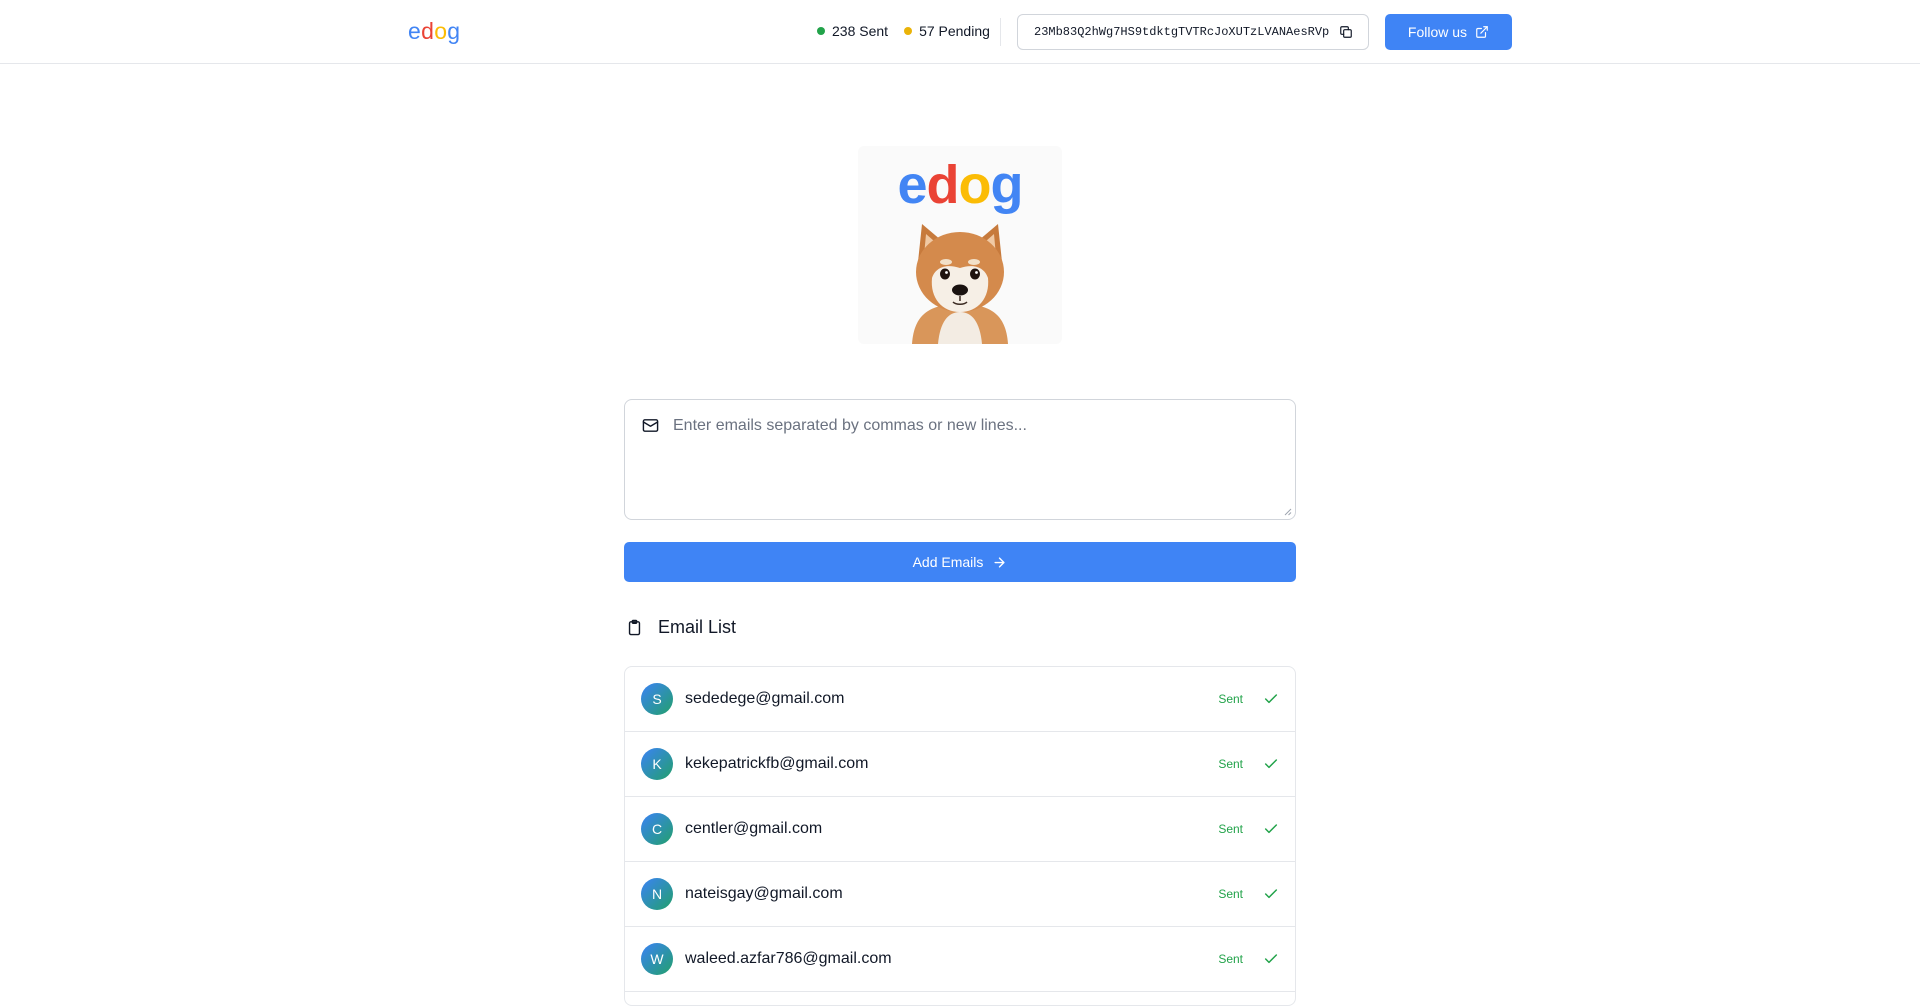  I want to click on copy-icon, so click(1346, 32).